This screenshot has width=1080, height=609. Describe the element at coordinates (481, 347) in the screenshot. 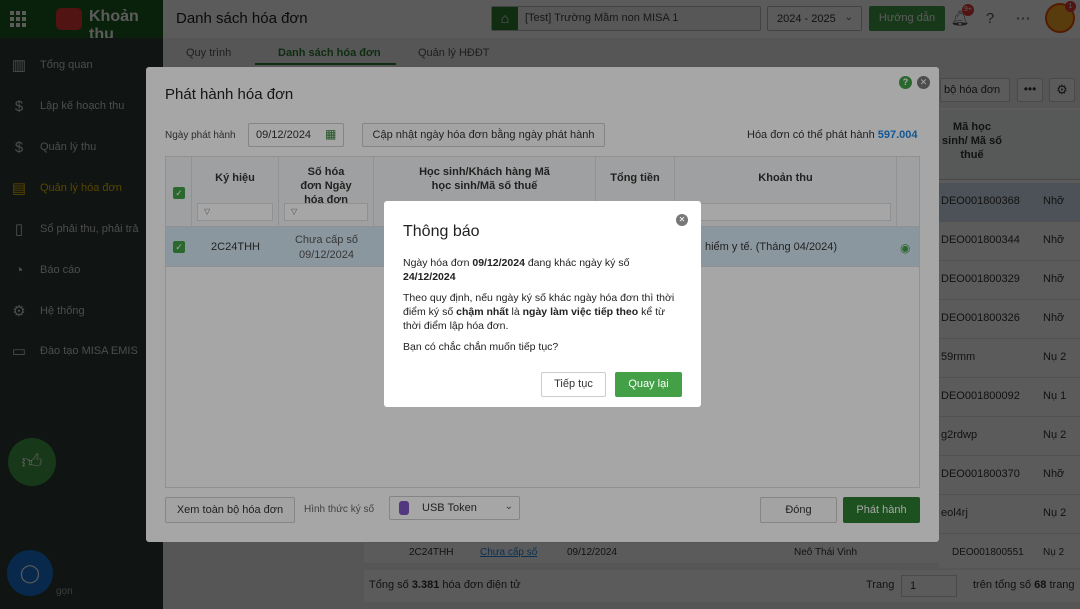

I see `confirm-question: Bạn có chắc chắn muốn tiếp tục?` at that location.